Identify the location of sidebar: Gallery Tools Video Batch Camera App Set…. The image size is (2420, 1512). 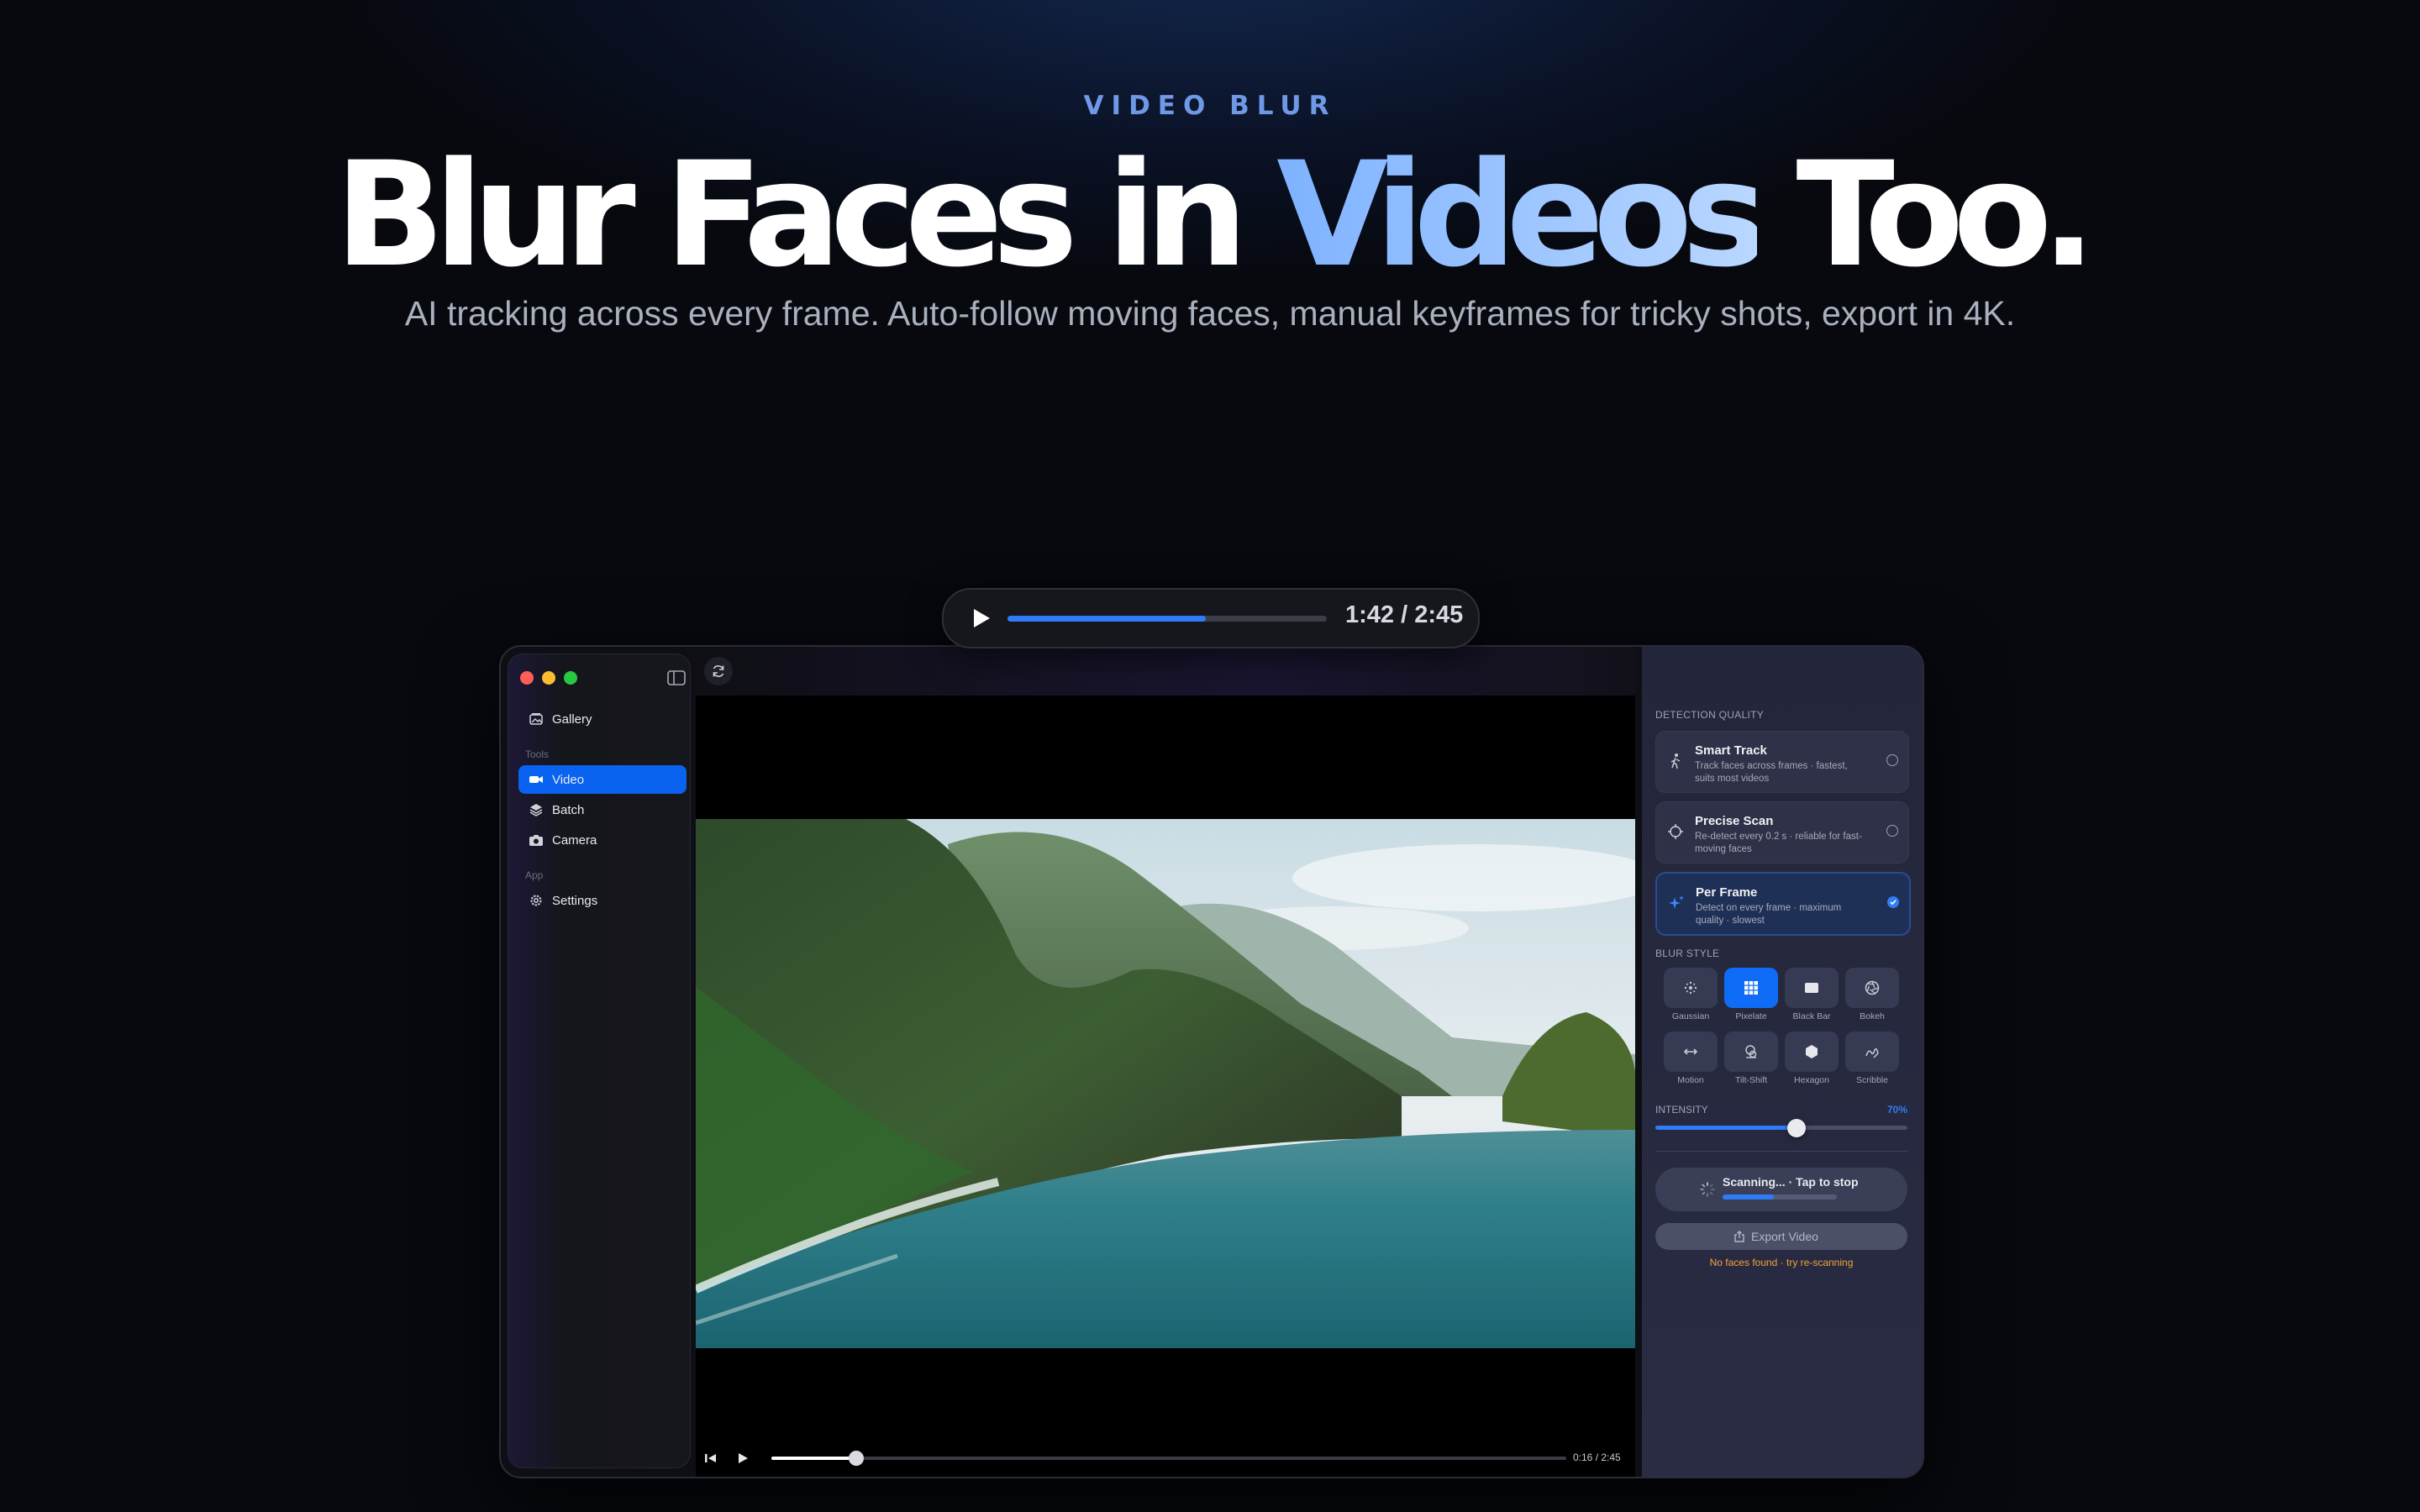
(599, 1061).